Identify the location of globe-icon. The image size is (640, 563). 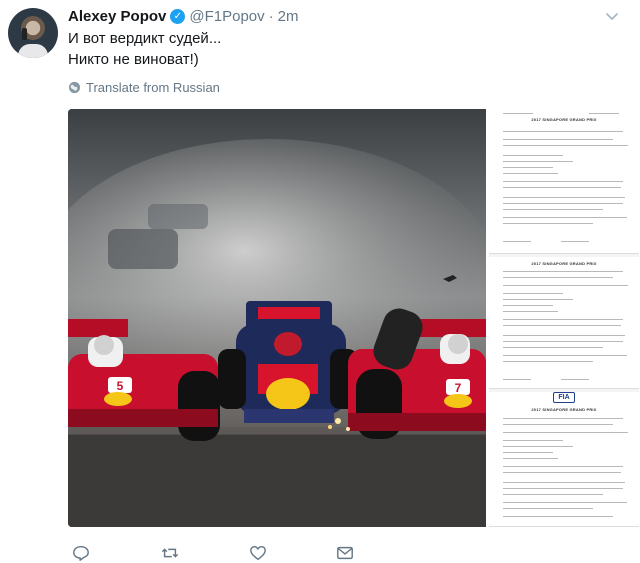
(74, 87).